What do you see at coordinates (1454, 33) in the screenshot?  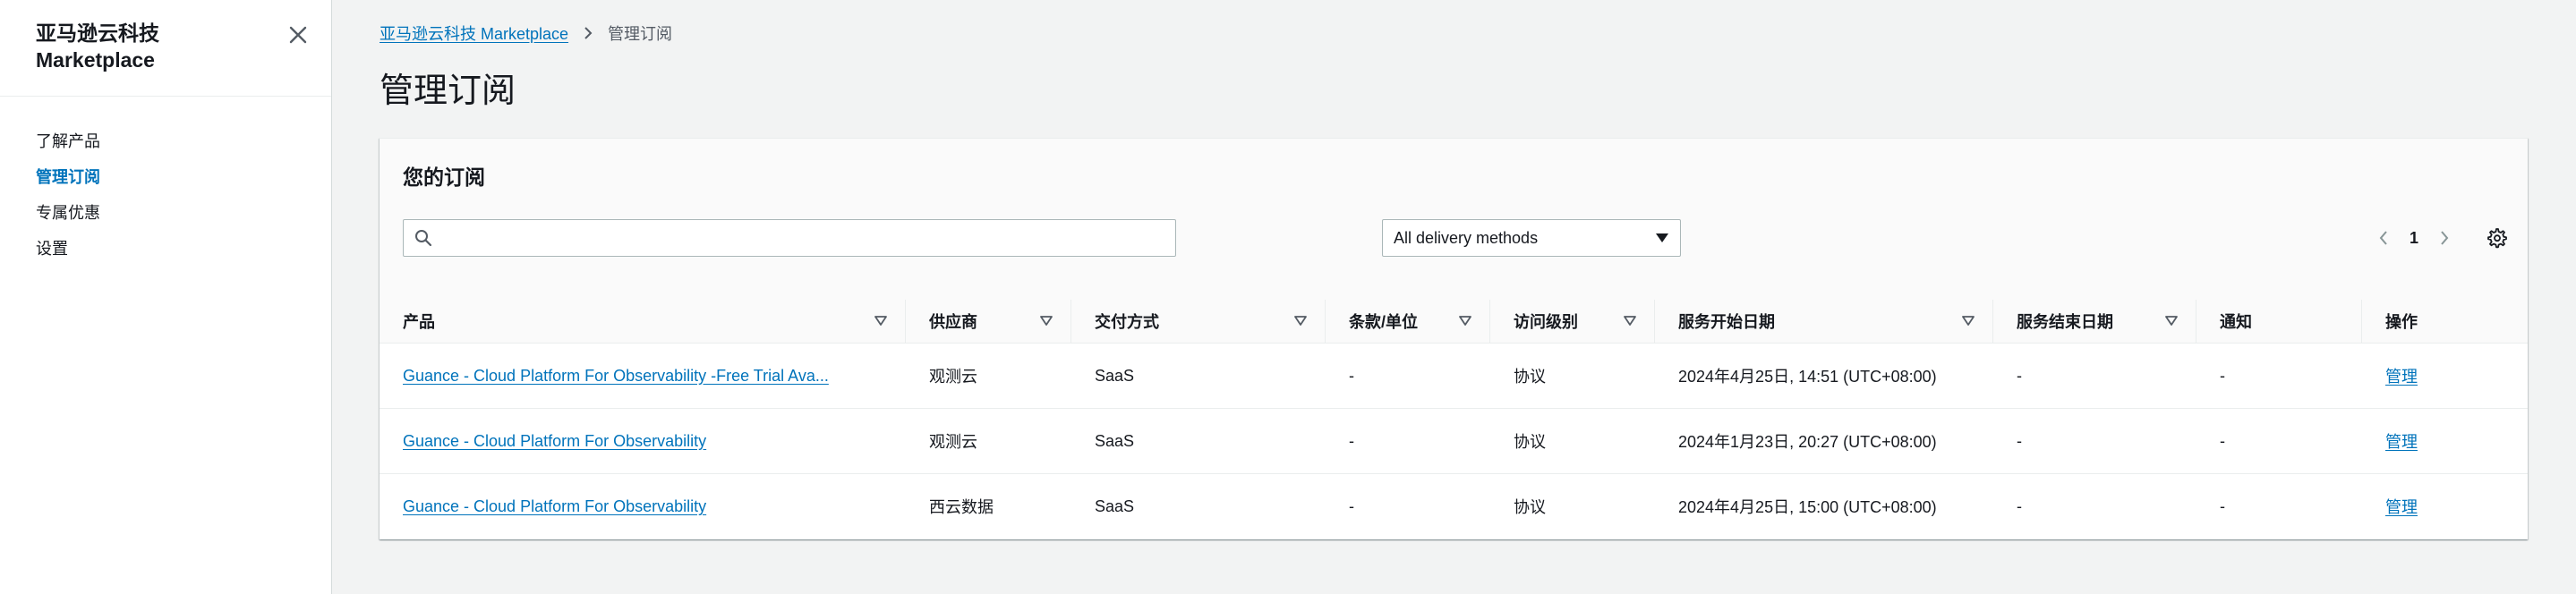 I see `breadcrumb: 亚马逊云科技 Marketplace 管理订阅` at bounding box center [1454, 33].